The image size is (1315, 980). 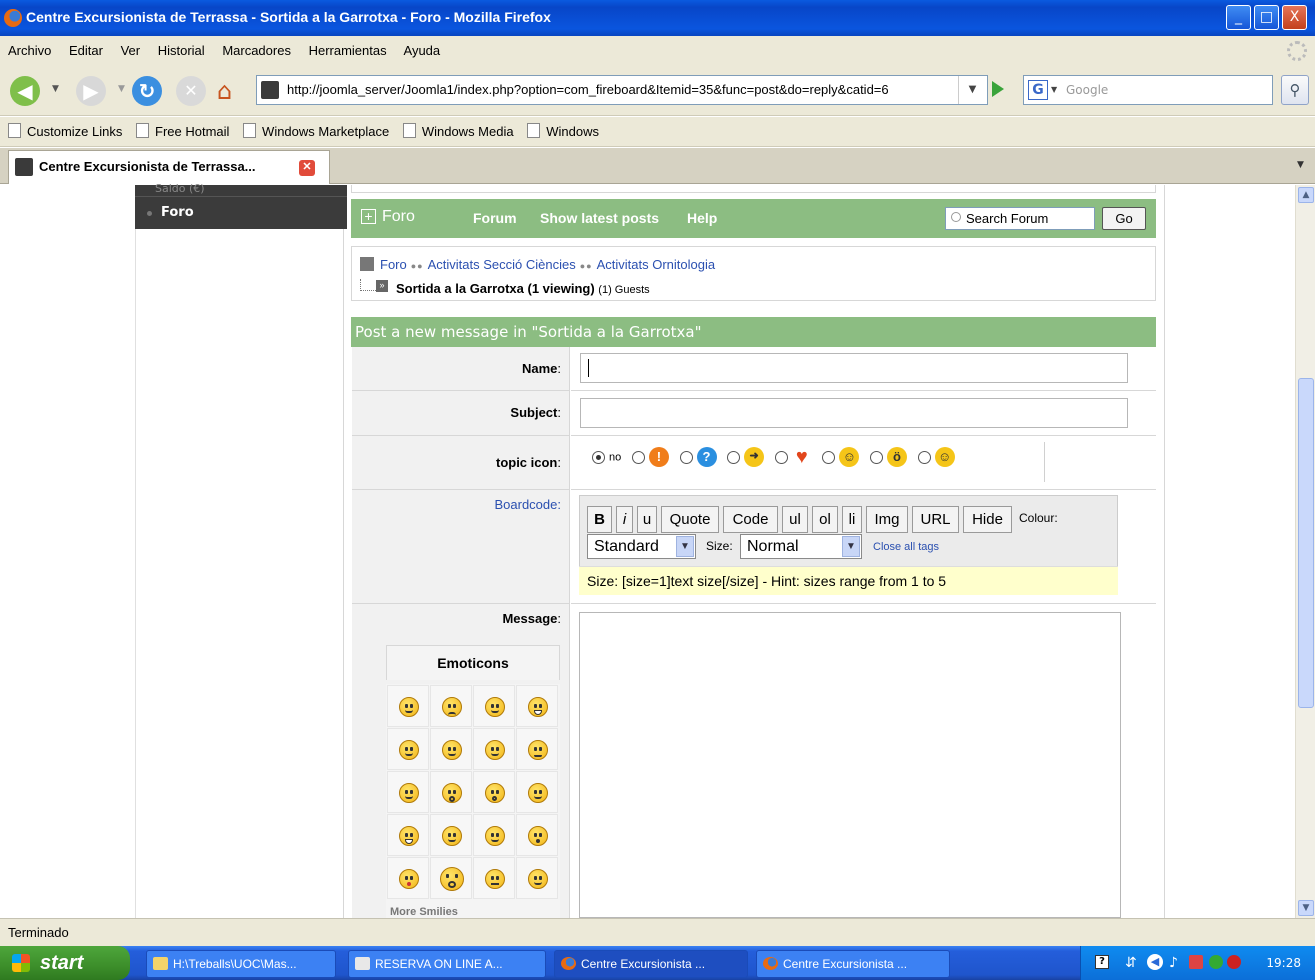 What do you see at coordinates (422, 50) in the screenshot?
I see `menu-ayuda: Ayuda` at bounding box center [422, 50].